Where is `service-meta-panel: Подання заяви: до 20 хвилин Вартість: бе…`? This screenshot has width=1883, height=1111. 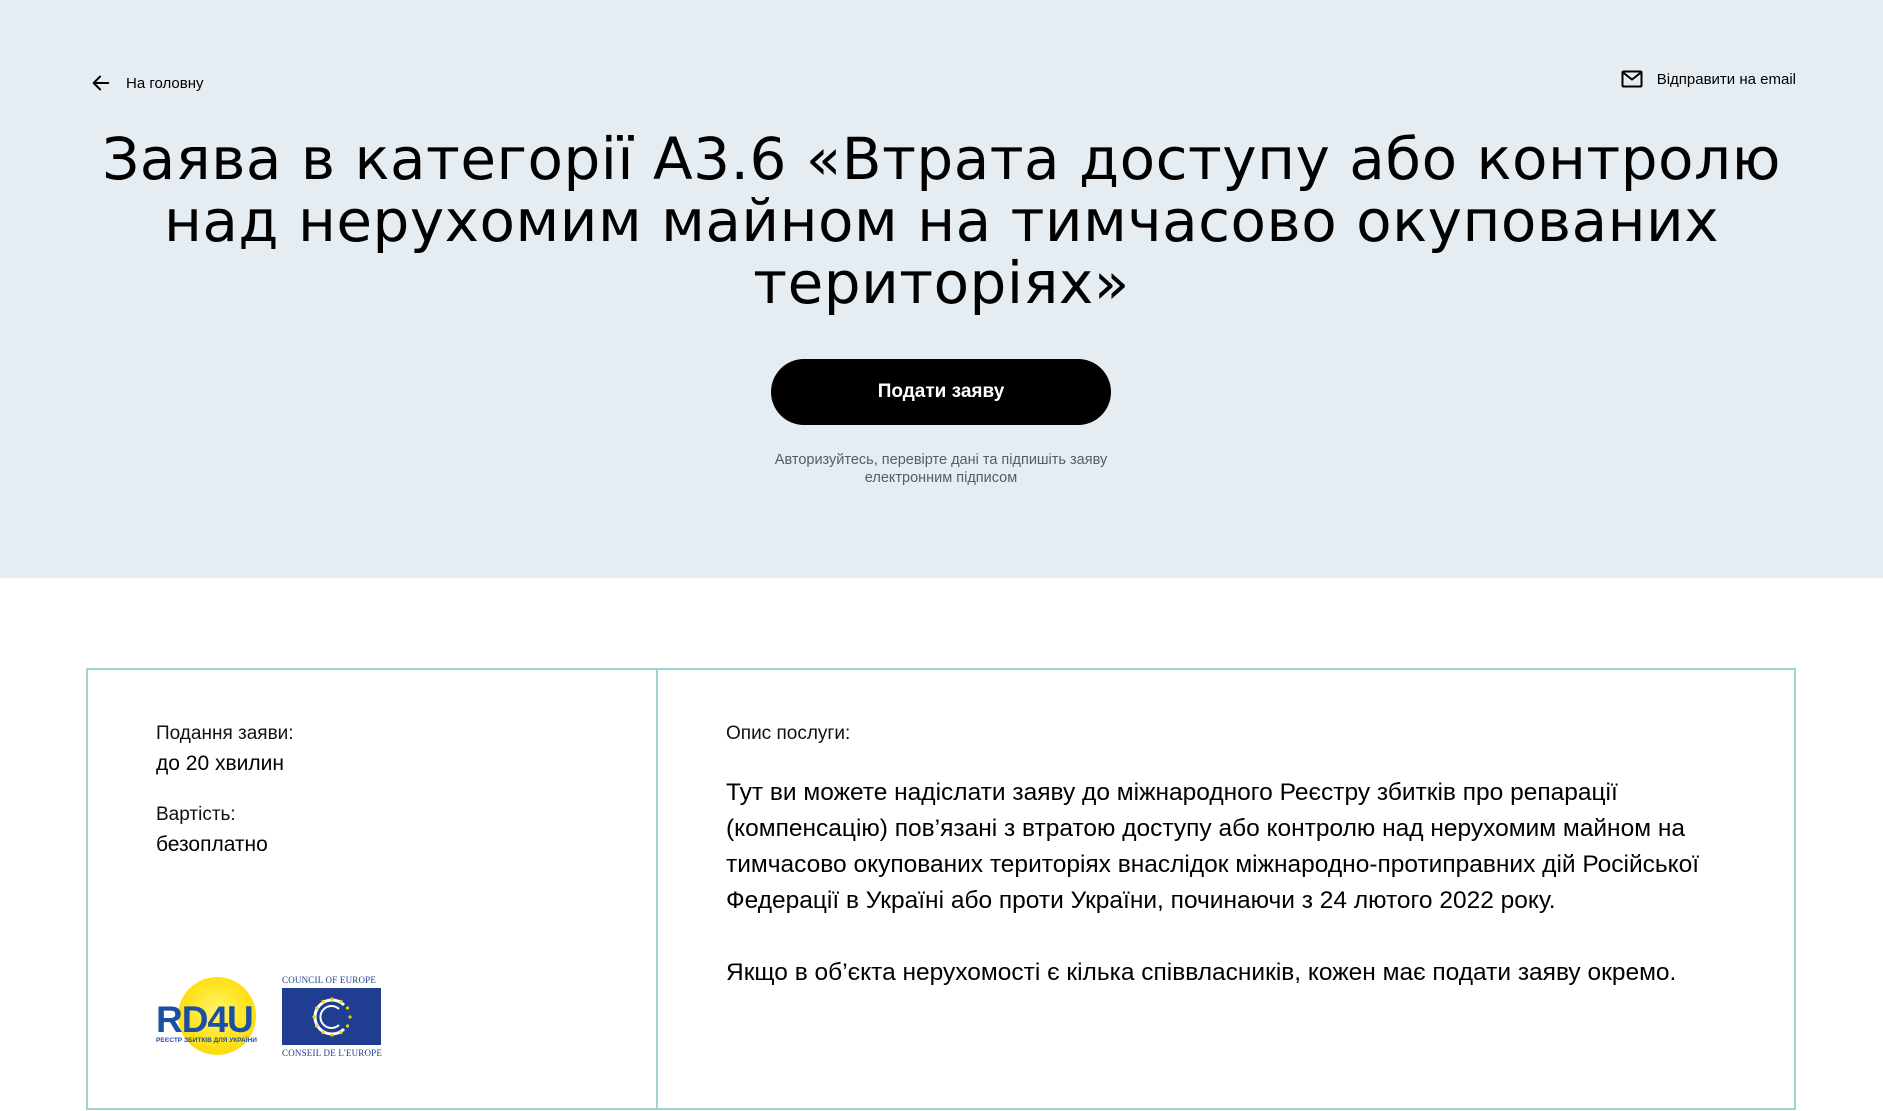
service-meta-panel: Подання заяви: до 20 хвилин Вартість: бе… is located at coordinates (373, 889).